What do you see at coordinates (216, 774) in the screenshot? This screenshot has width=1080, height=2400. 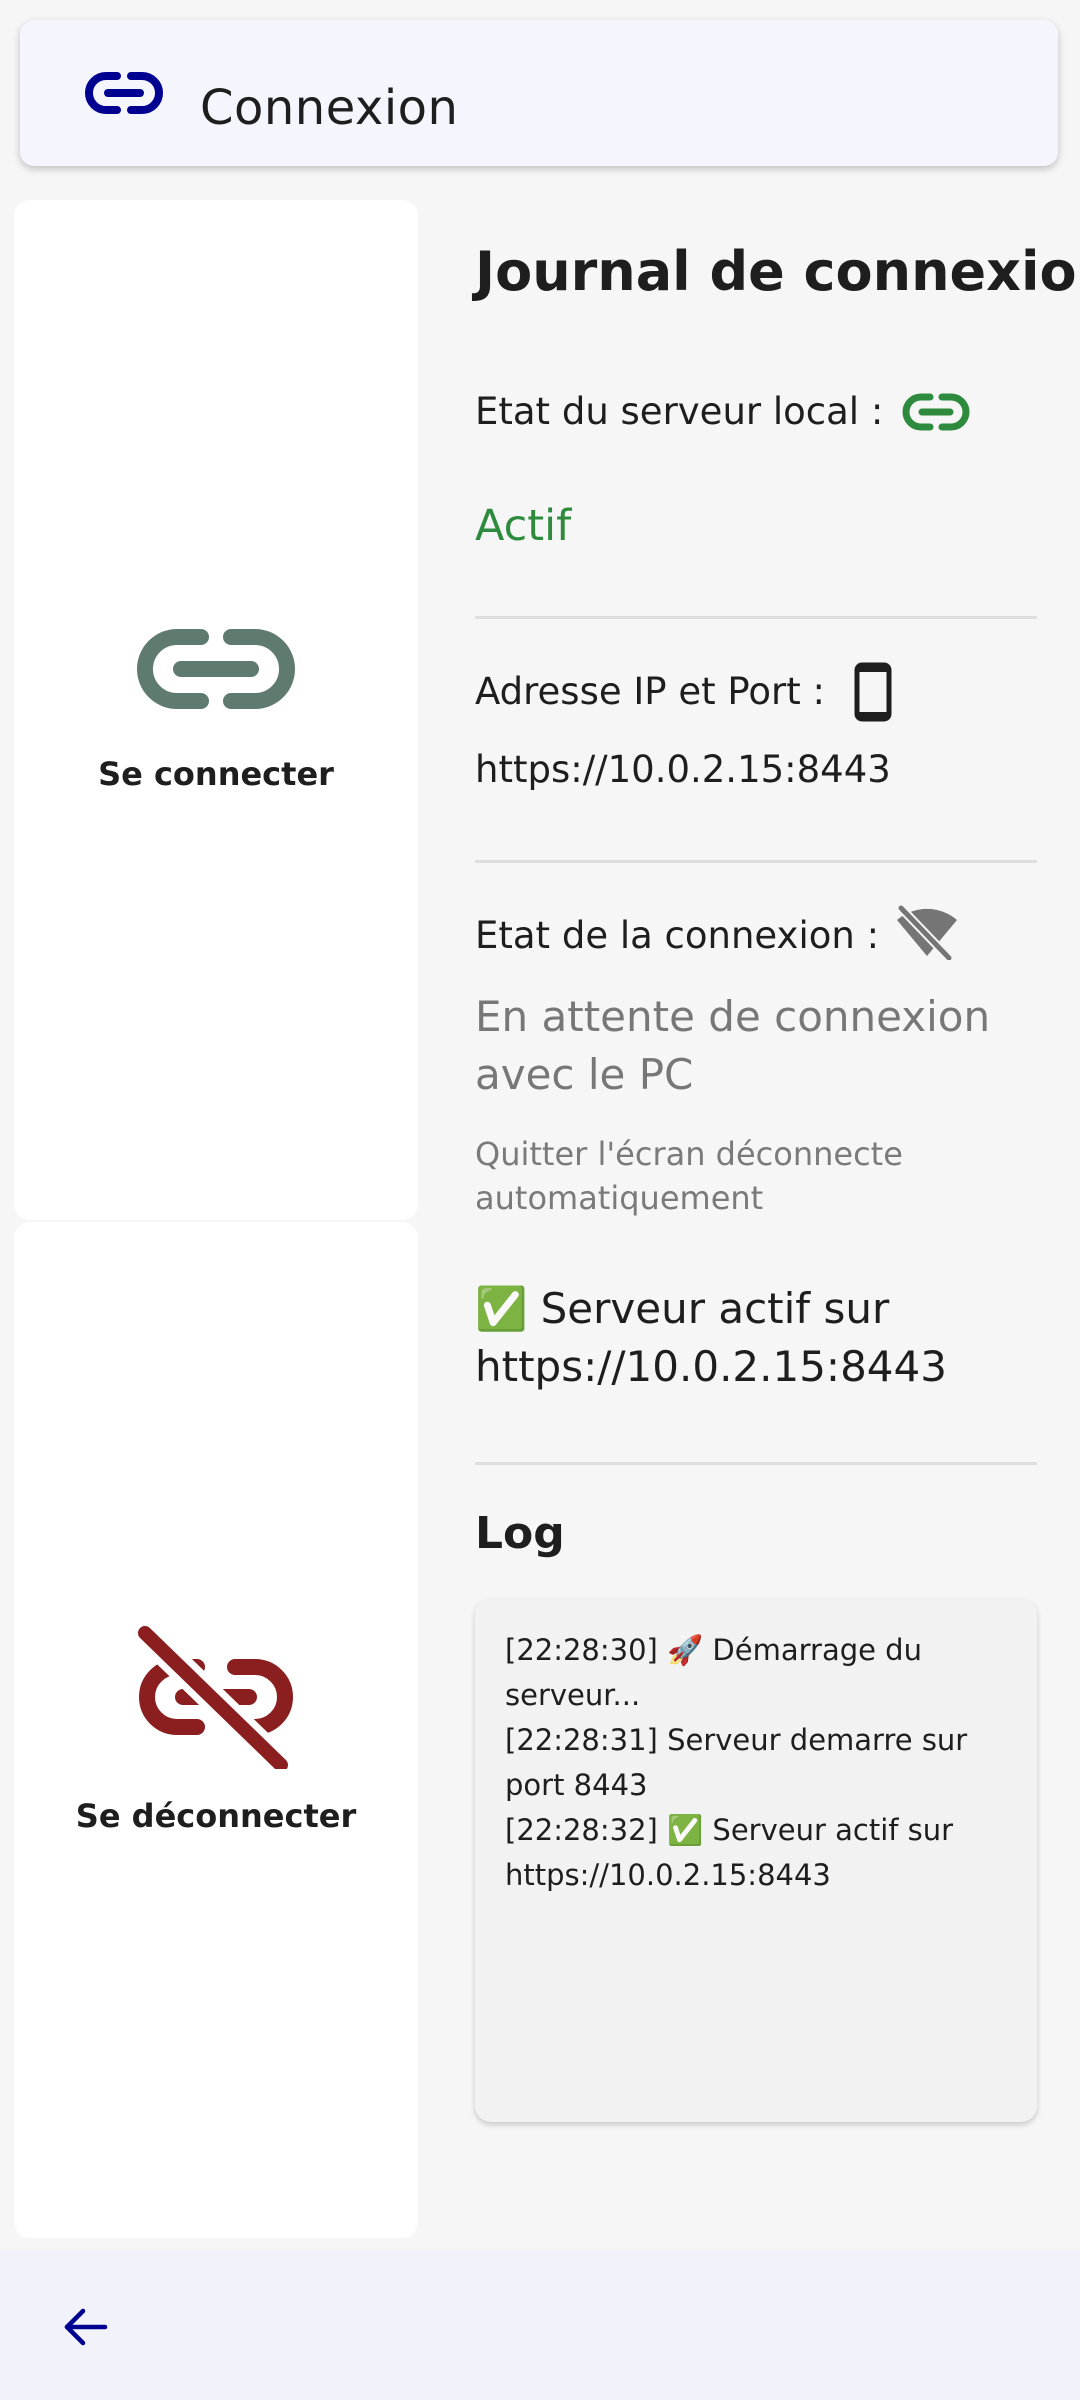 I see `connect-label: Se connecter` at bounding box center [216, 774].